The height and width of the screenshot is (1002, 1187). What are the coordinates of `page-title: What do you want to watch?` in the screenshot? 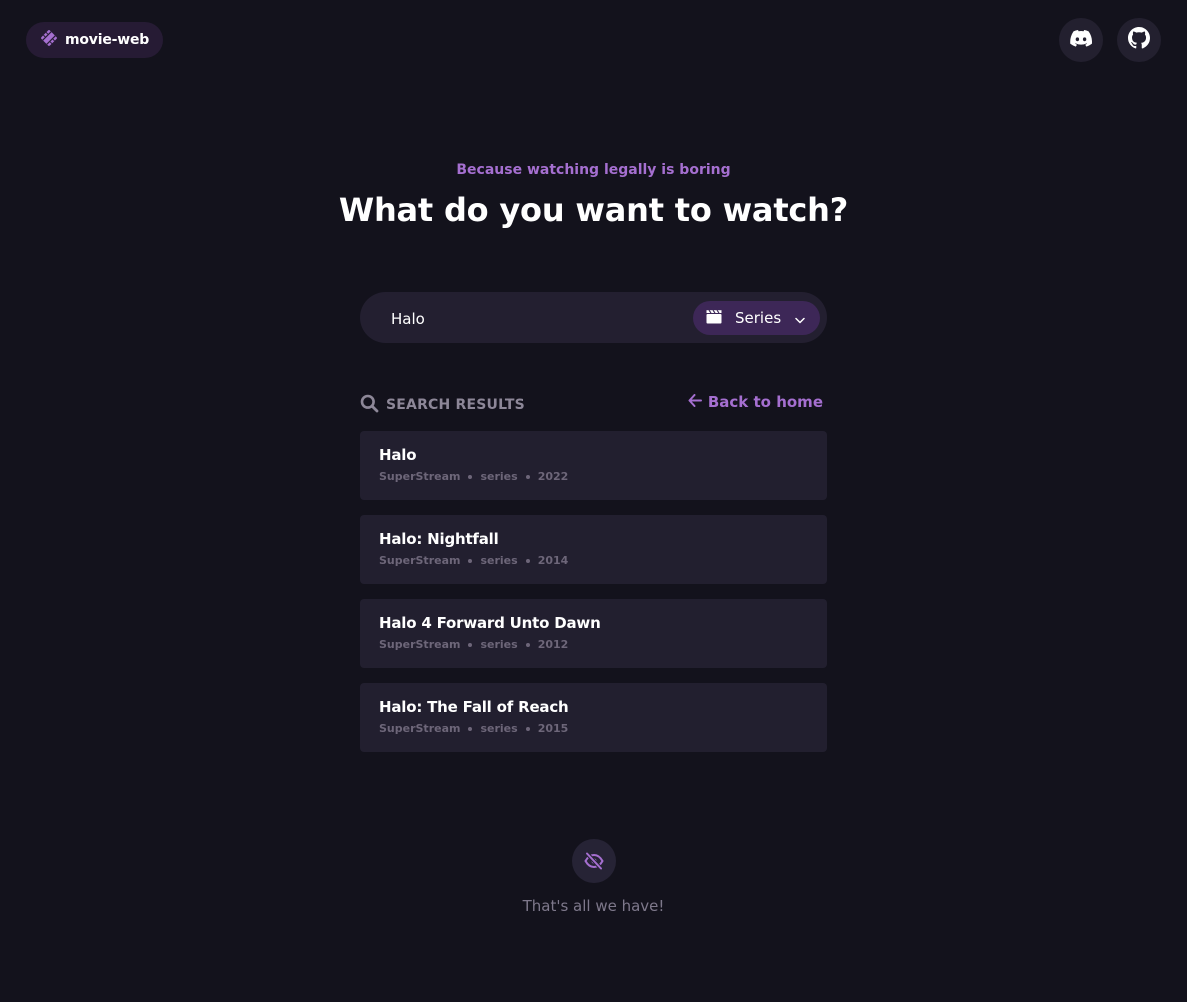 It's located at (593, 210).